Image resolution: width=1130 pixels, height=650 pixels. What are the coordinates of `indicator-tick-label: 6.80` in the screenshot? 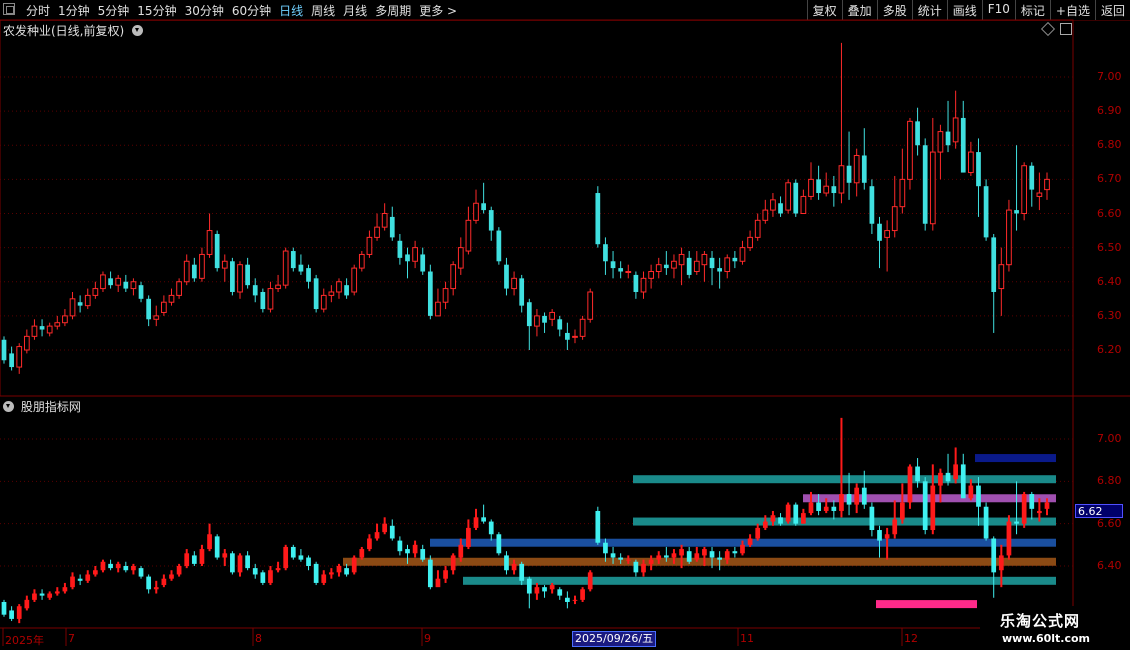 It's located at (1109, 481).